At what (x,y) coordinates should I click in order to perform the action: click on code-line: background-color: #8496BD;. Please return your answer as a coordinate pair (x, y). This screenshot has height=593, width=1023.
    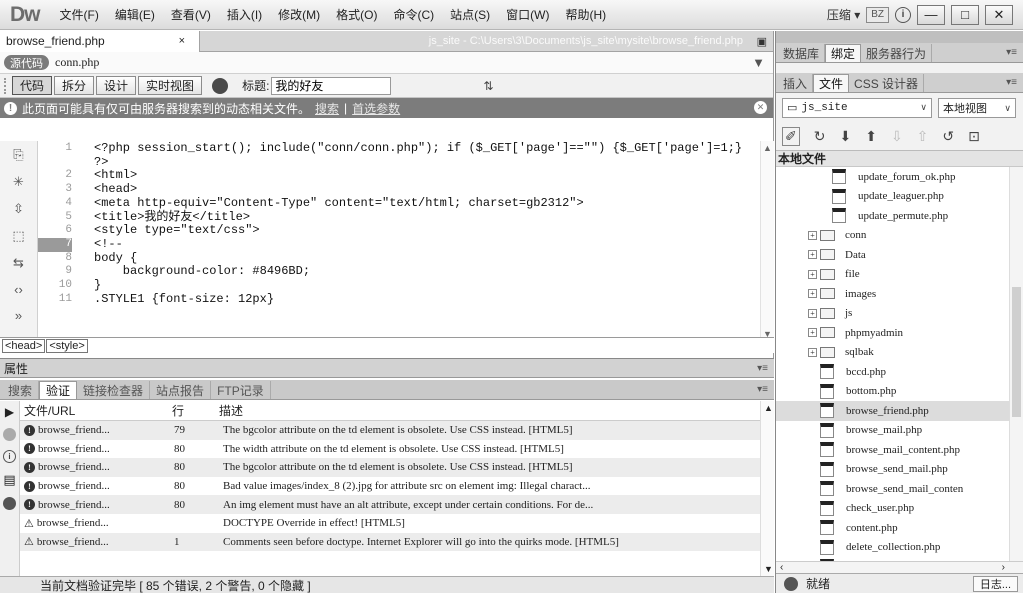
    Looking at the image, I should click on (427, 272).